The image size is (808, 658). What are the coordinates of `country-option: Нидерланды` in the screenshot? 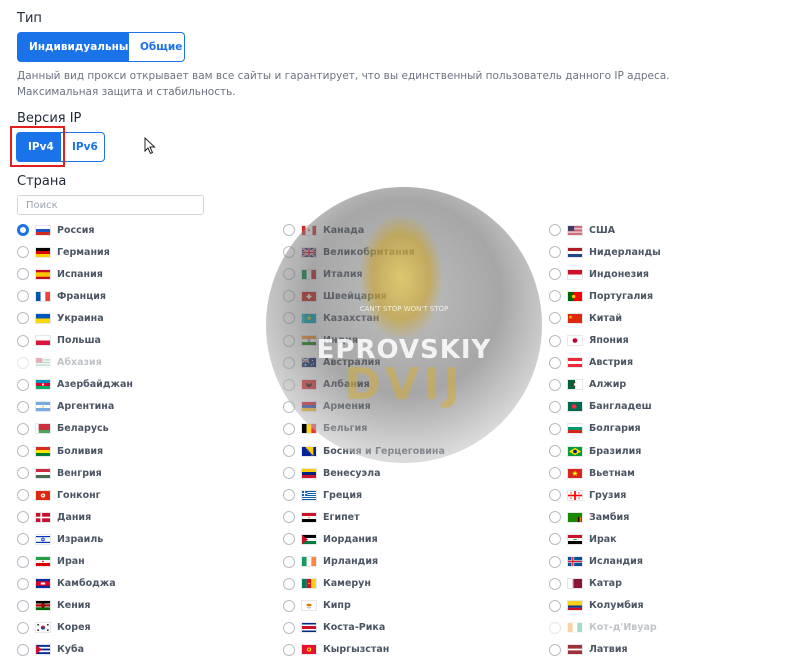 It's located at (605, 252).